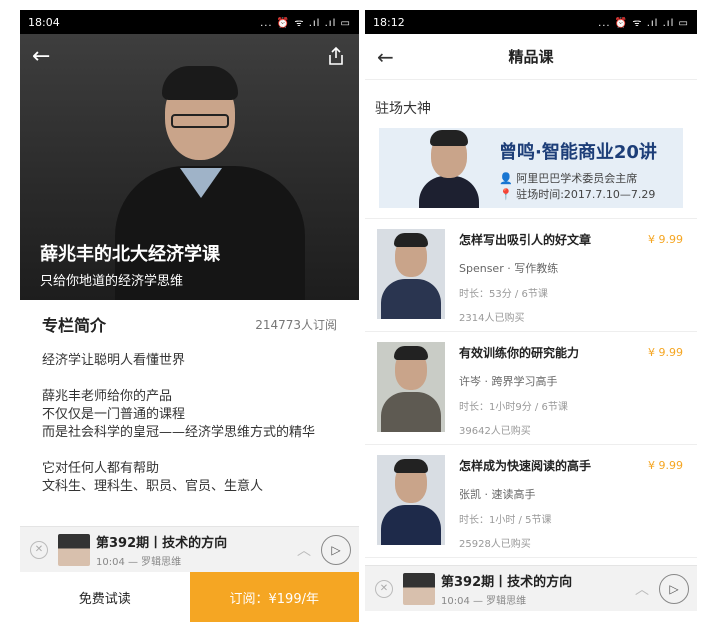 The width and height of the screenshot is (716, 630). What do you see at coordinates (586, 194) in the screenshot?
I see `banner-dates-text: 驻场时间:2017.7.10—7.29` at bounding box center [586, 194].